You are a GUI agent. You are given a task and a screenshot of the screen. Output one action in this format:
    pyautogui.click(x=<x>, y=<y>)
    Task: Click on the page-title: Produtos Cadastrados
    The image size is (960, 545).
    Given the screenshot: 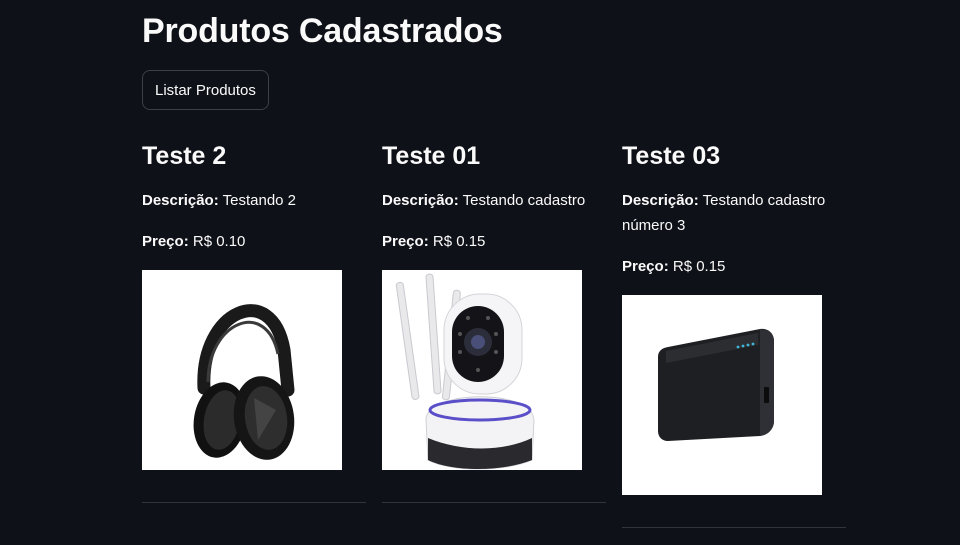 What is the action you would take?
    pyautogui.click(x=322, y=31)
    